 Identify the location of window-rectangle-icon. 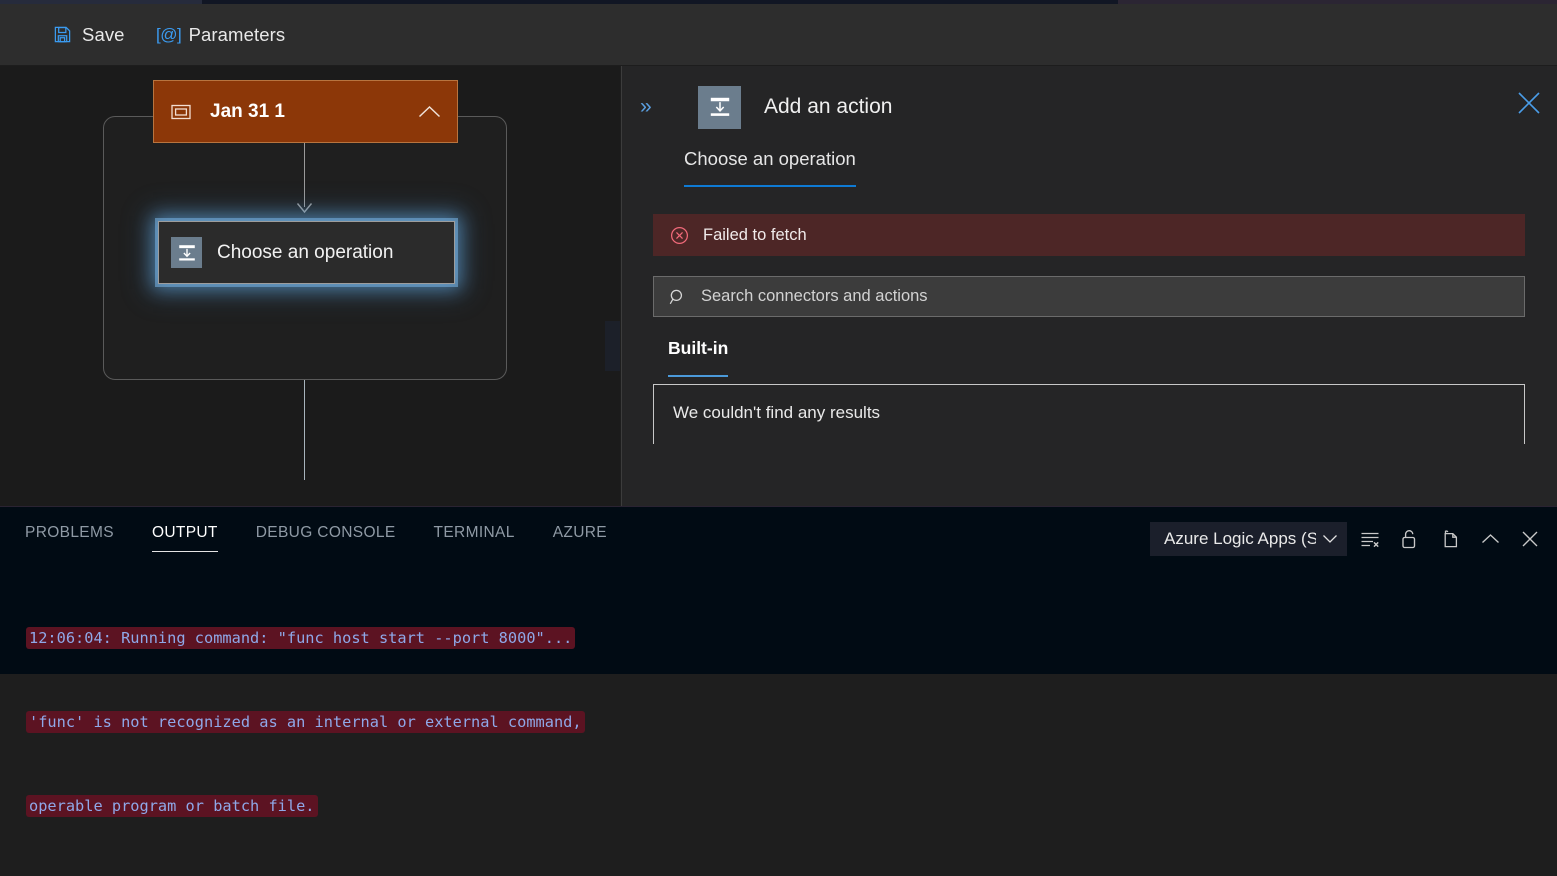
(181, 112).